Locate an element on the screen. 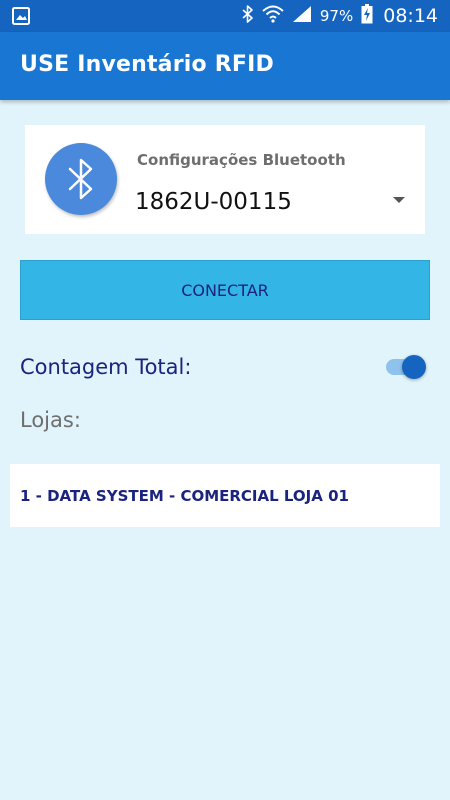 This screenshot has height=800, width=450. store-list: 1 - DATA SYSTEM - COMERCIAL LOJA 01 is located at coordinates (225, 495).